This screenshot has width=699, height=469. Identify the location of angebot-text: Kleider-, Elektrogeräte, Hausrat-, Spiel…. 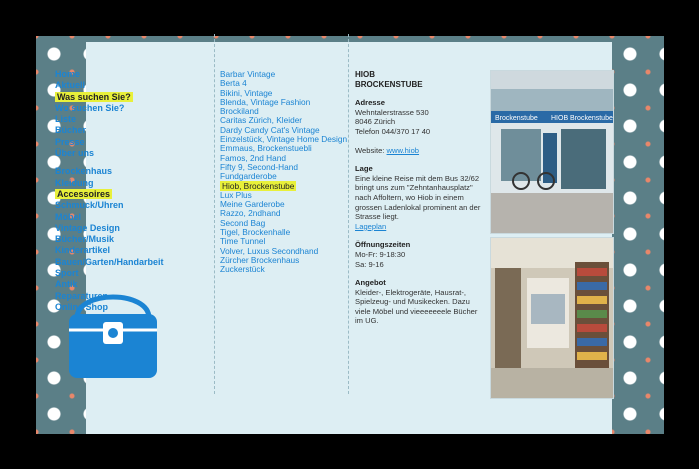
(416, 306).